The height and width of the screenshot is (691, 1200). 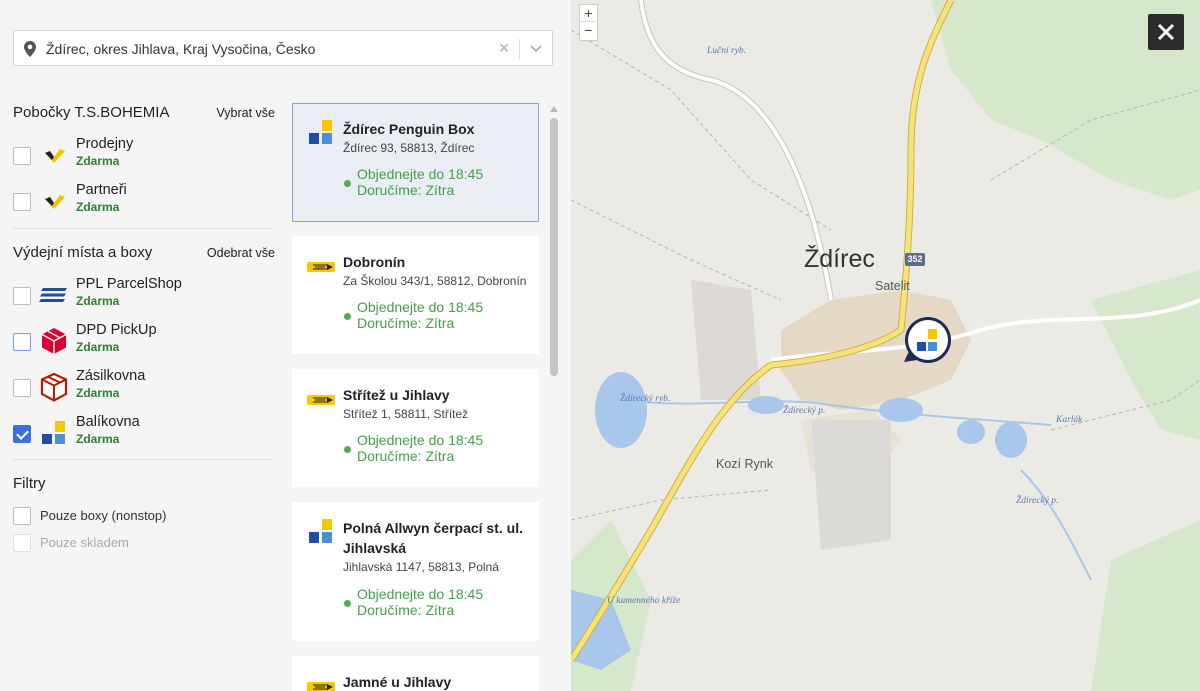 I want to click on balikovna-price: Zdarma, so click(x=98, y=439).